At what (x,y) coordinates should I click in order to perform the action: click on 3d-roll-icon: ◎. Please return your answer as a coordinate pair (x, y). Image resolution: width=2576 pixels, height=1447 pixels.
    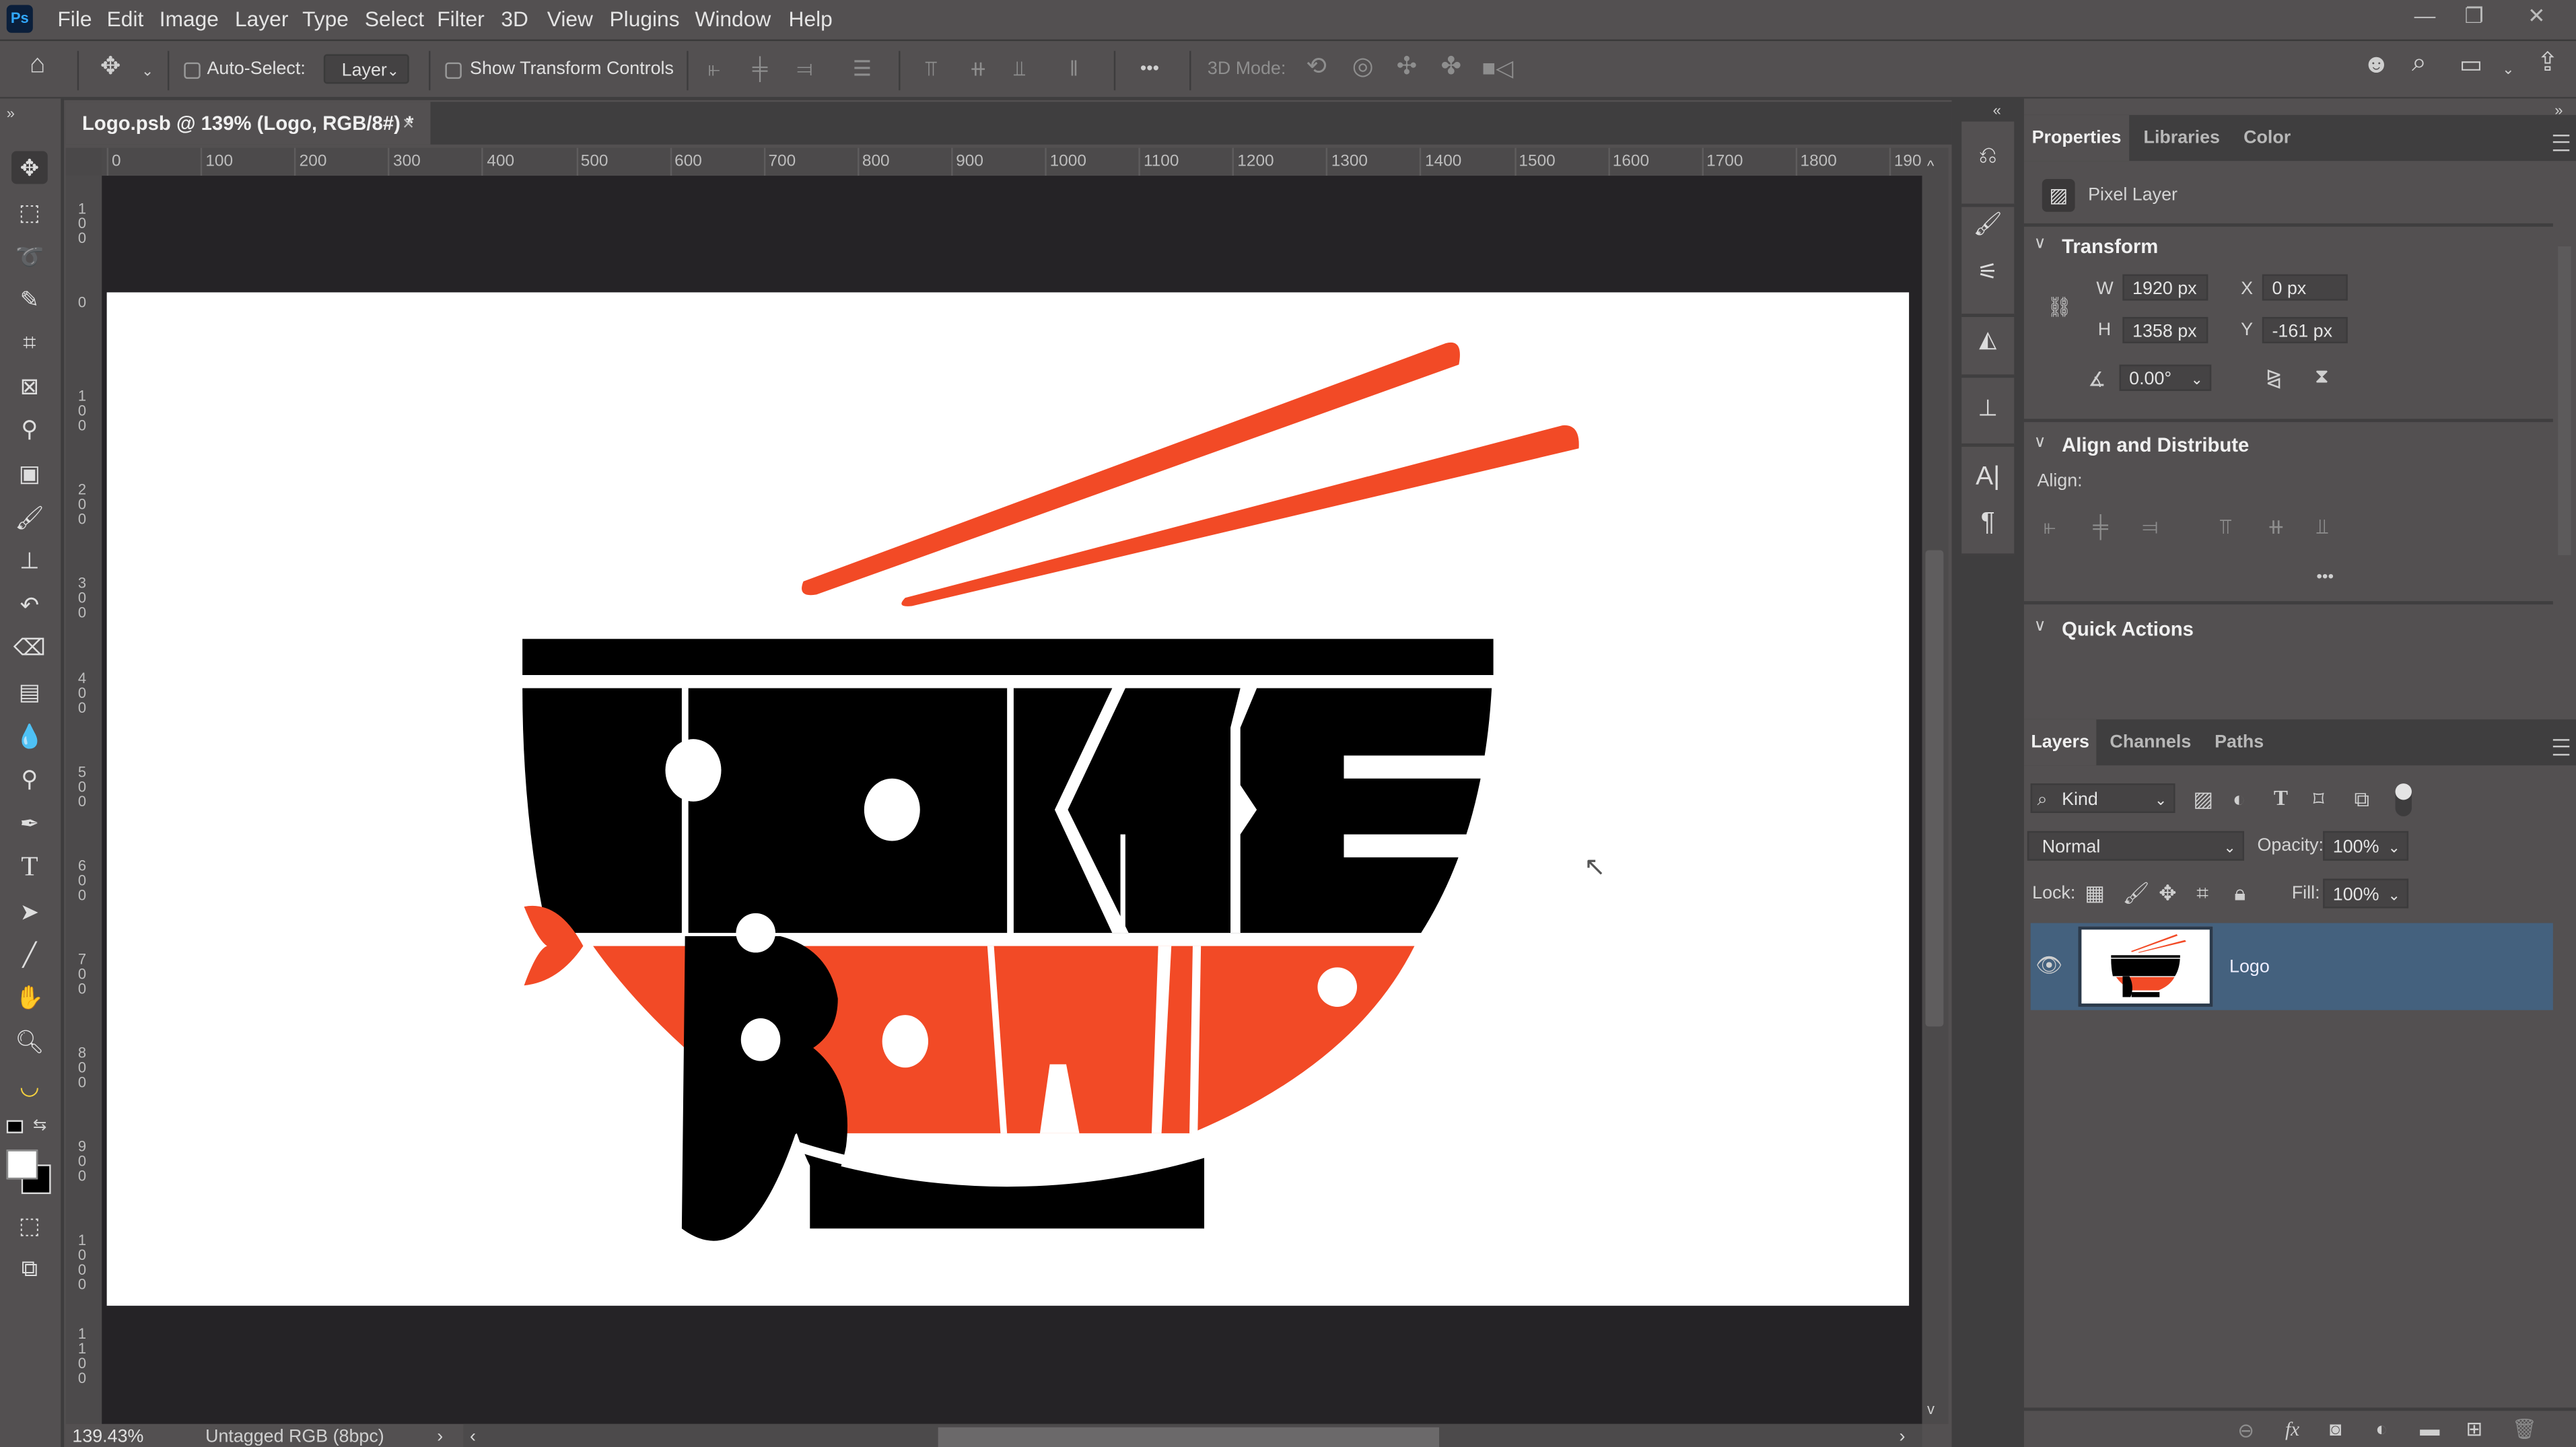
    Looking at the image, I should click on (1363, 67).